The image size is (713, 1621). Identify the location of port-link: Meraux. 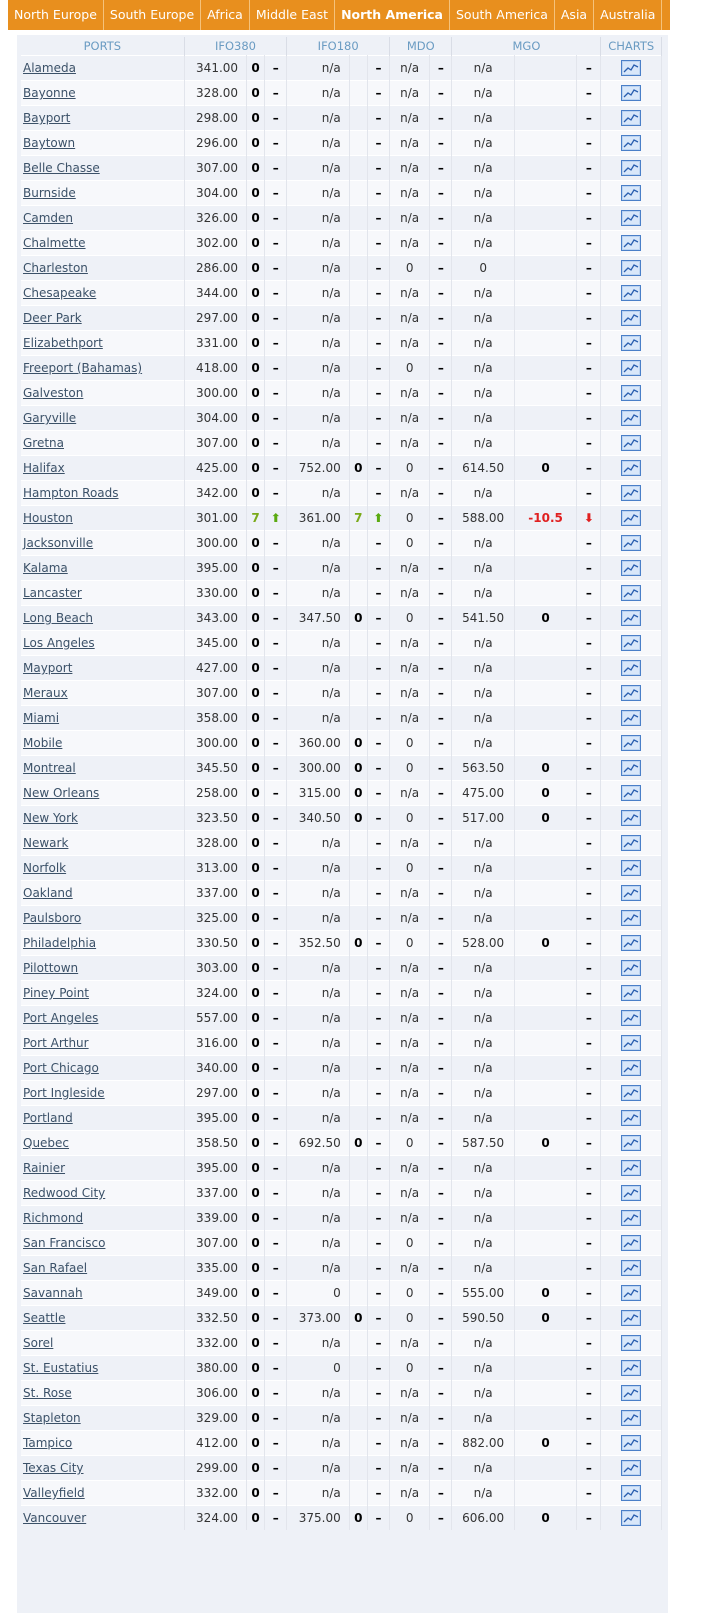
(45, 693).